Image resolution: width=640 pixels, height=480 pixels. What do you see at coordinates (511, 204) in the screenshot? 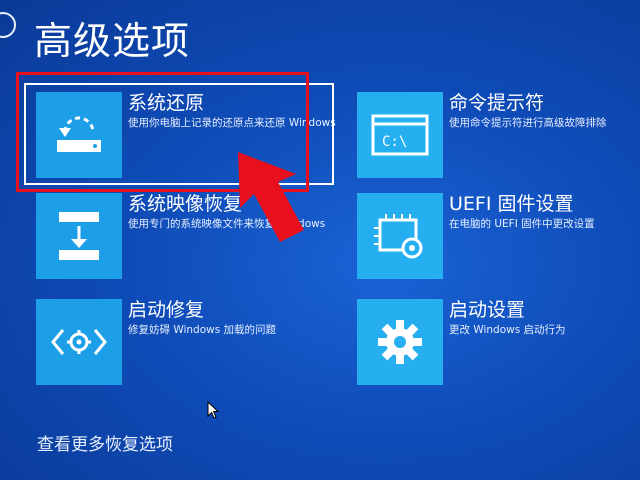
I see `tile-title: UEFI 固件设置` at bounding box center [511, 204].